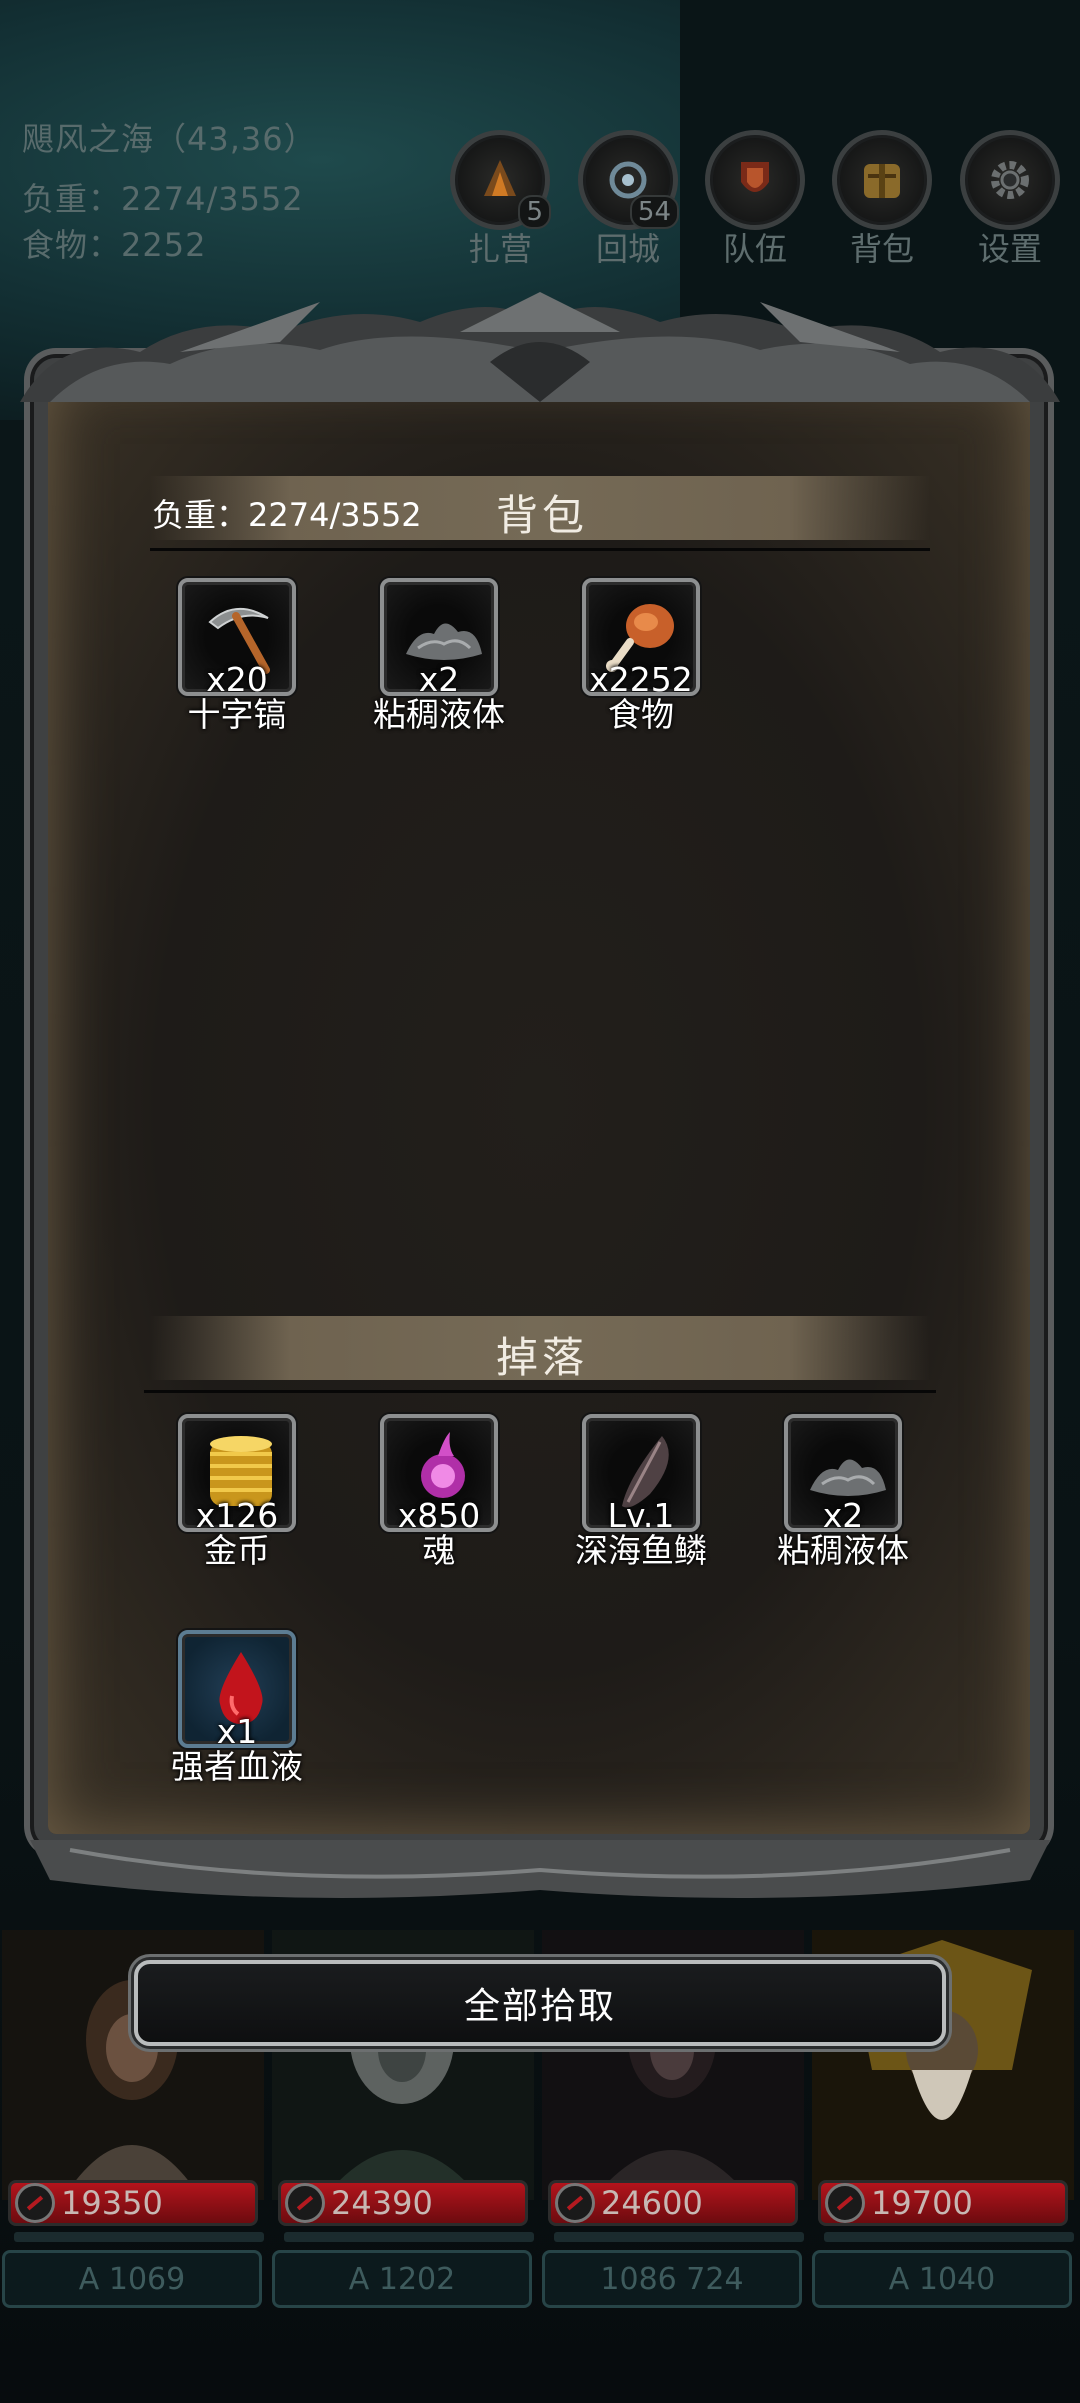 This screenshot has width=1080, height=2403. I want to click on item-quantity: x126, so click(237, 1514).